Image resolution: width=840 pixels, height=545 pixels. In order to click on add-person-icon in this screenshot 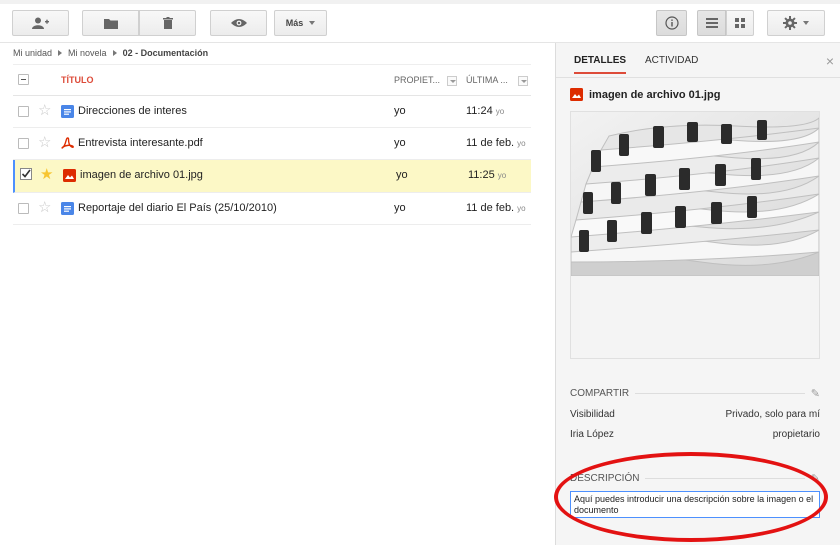, I will do `click(40, 23)`.